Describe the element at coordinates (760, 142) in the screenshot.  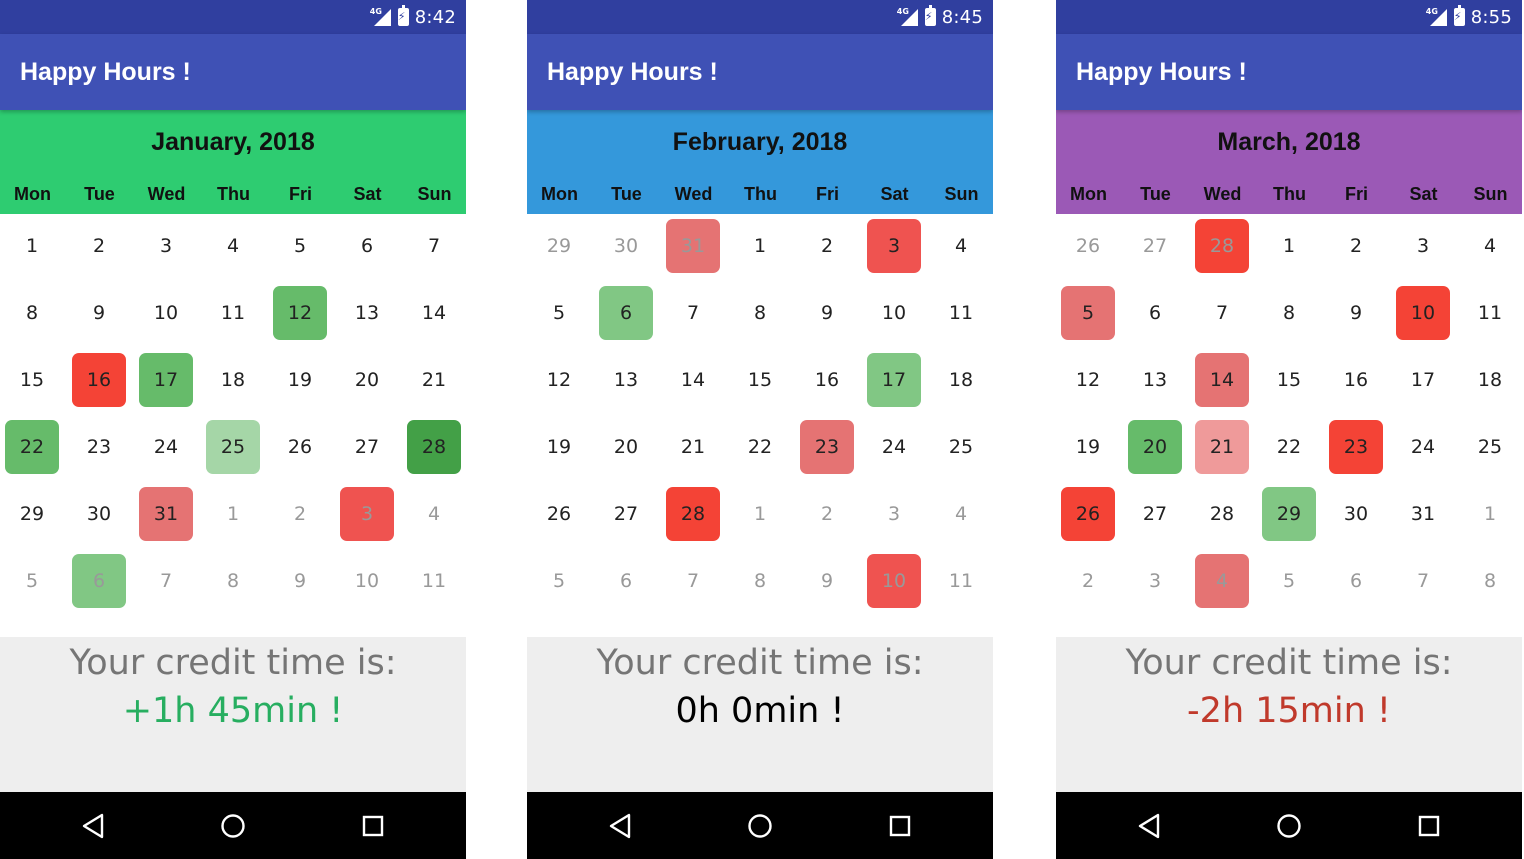
I see `month-title: February, 2018` at that location.